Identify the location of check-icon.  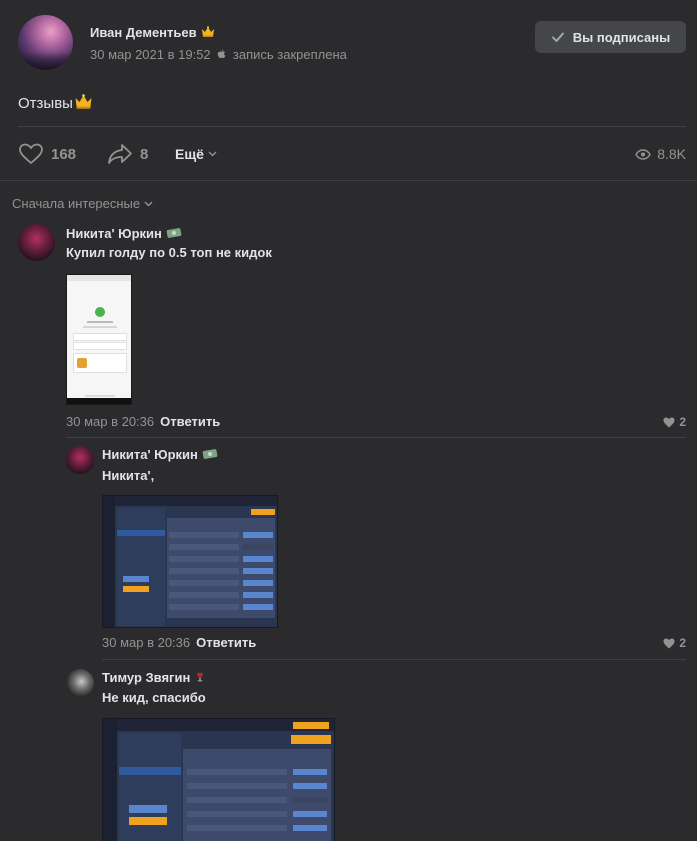
(557, 37).